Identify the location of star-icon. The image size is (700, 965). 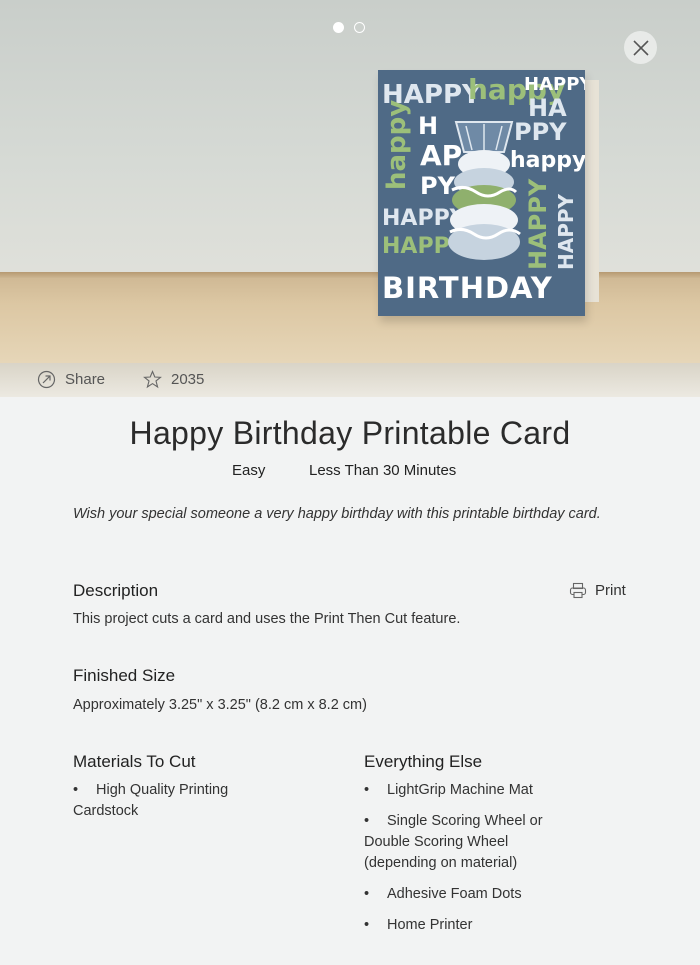
(152, 379).